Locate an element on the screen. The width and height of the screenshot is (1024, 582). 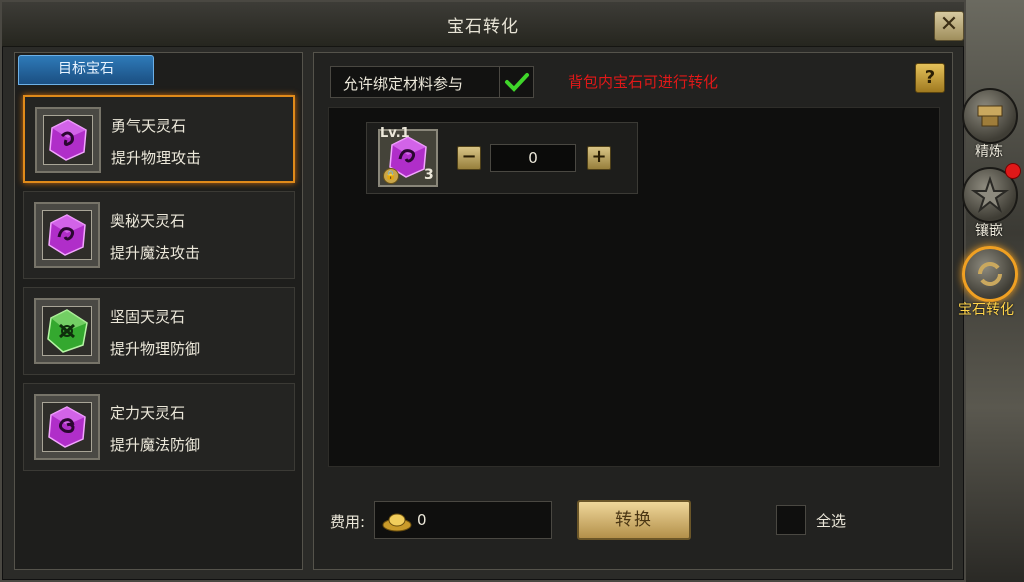
allow-bound-checkbox is located at coordinates (516, 82).